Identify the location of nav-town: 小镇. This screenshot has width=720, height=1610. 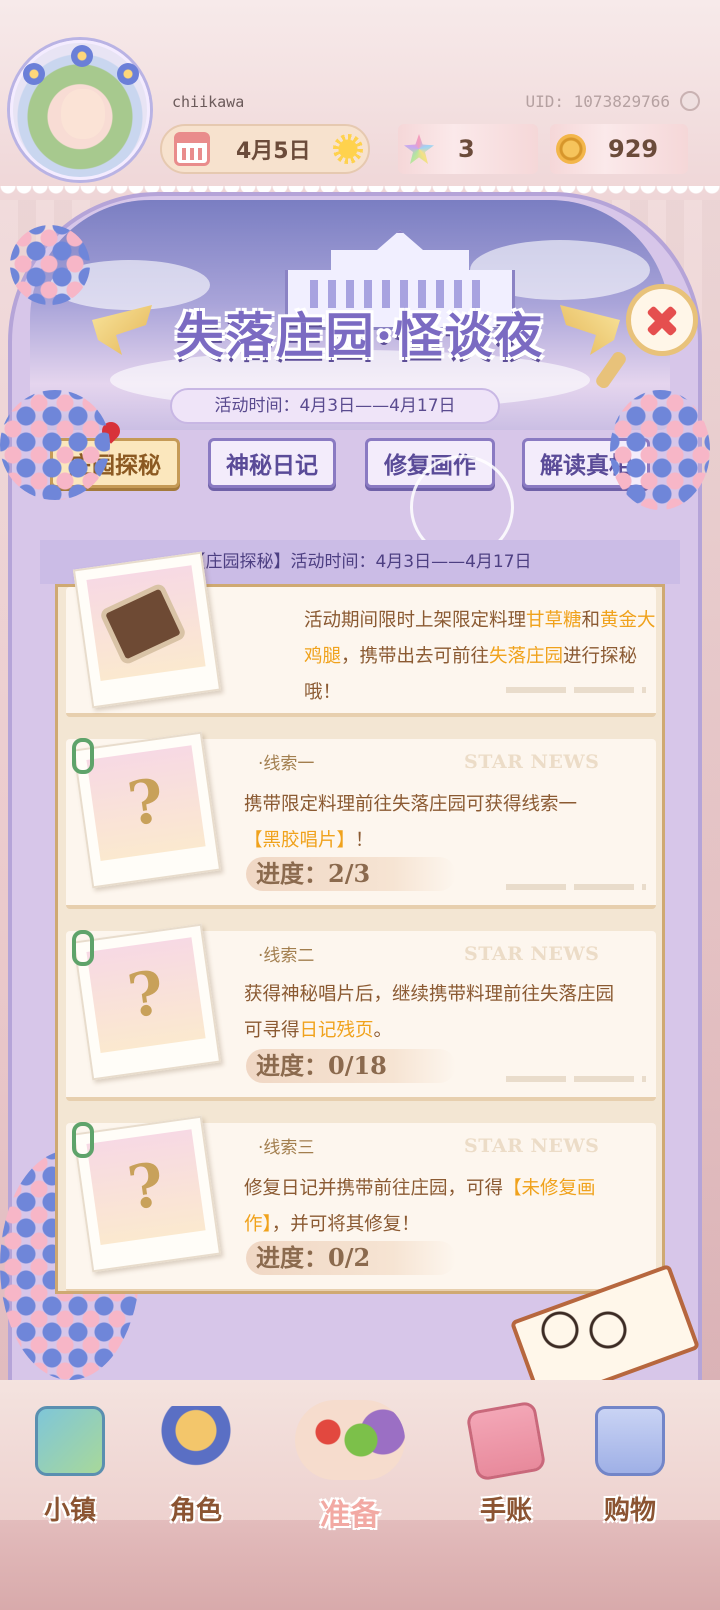
(70, 1470).